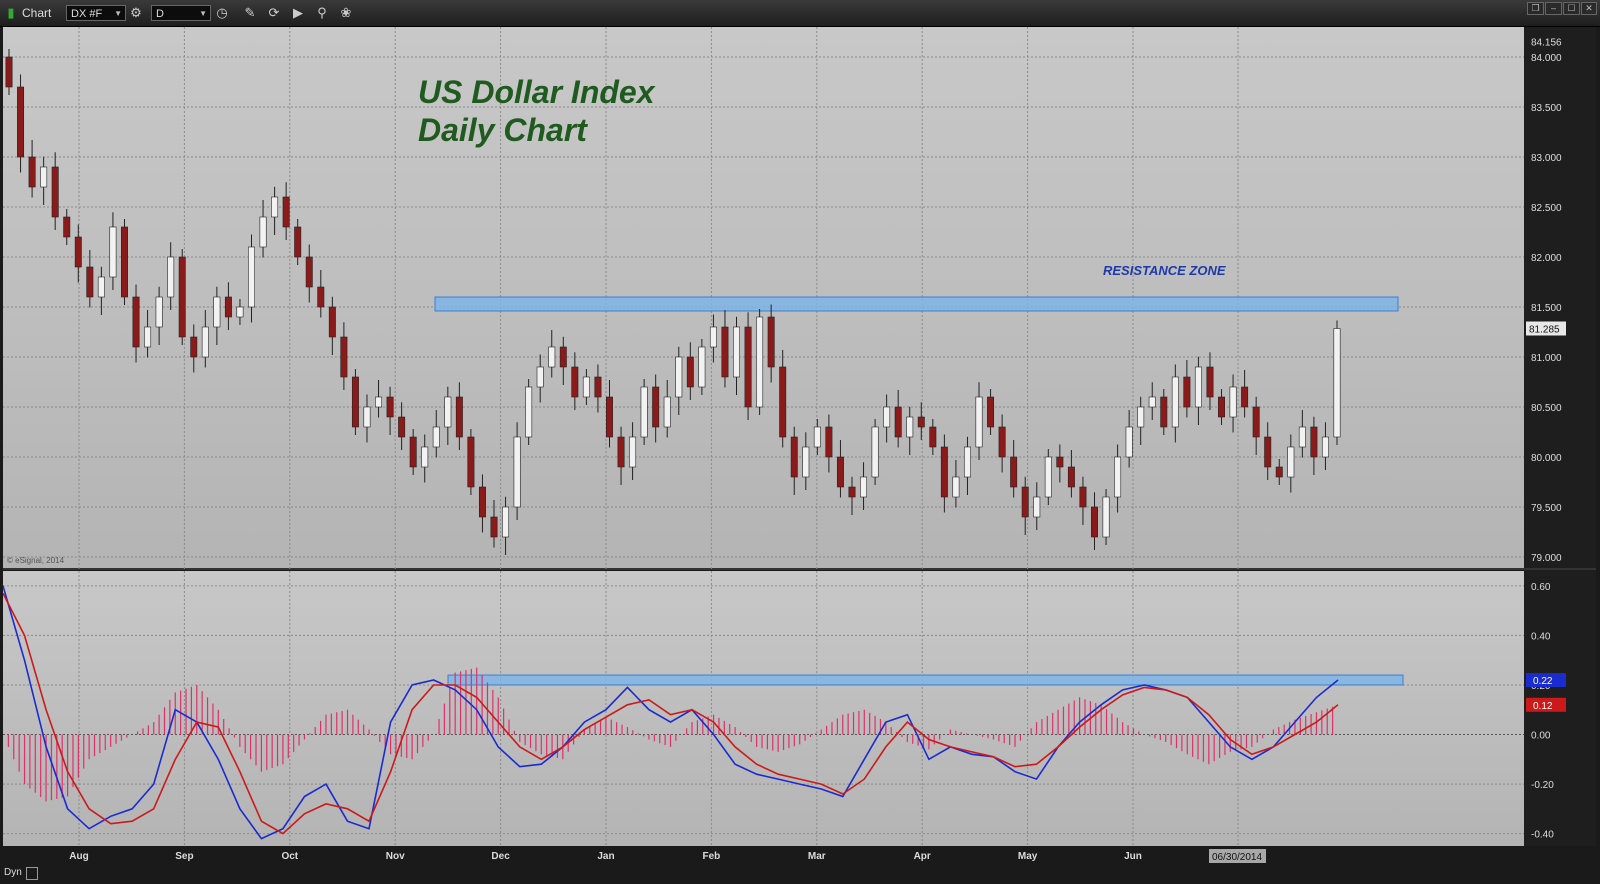 This screenshot has height=884, width=1600. What do you see at coordinates (605, 856) in the screenshot?
I see `x-tick-label: Jan` at bounding box center [605, 856].